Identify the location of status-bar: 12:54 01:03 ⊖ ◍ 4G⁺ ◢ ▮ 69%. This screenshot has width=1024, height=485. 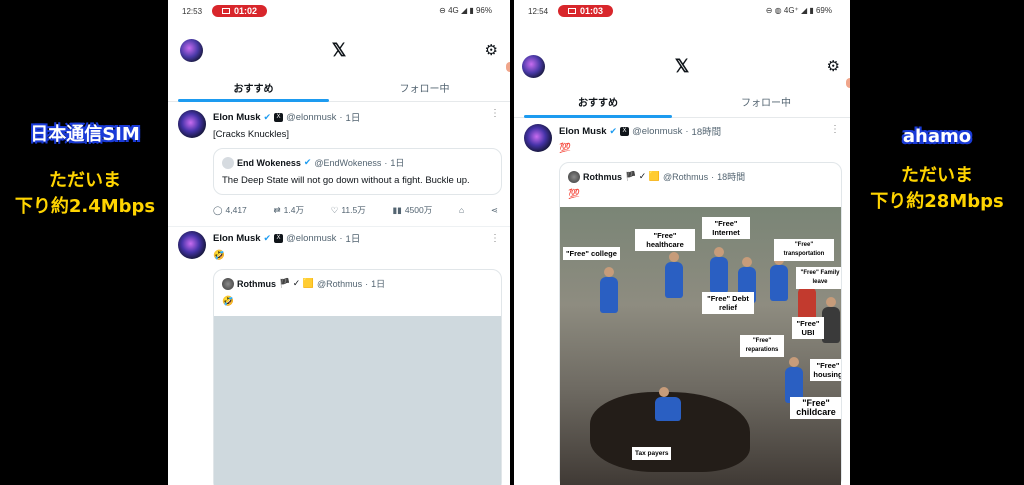
(682, 11).